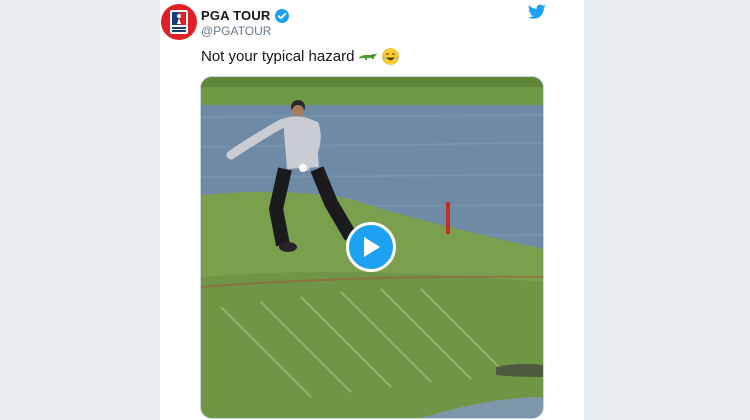  I want to click on crocodile-icon, so click(368, 56).